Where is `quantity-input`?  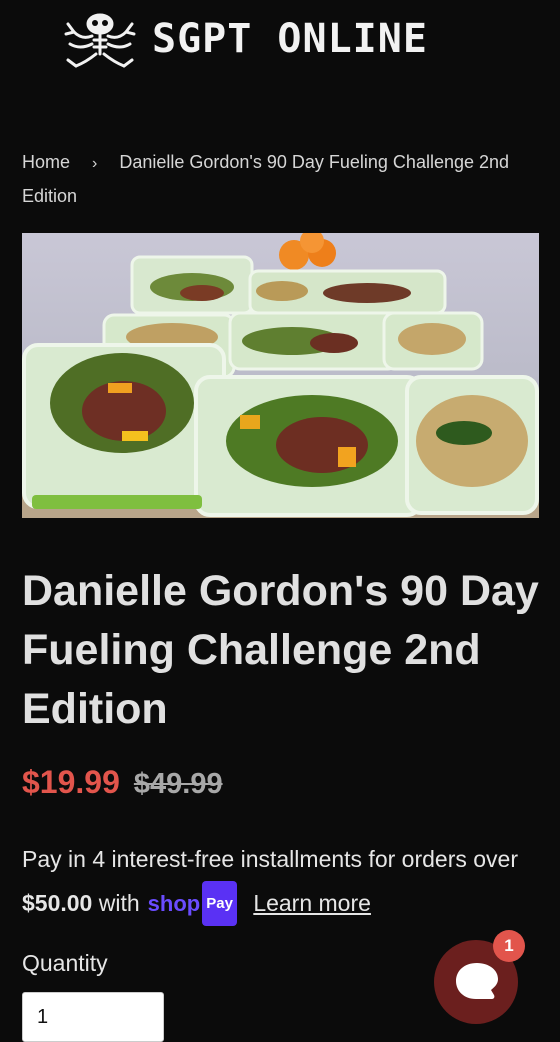
quantity-input is located at coordinates (93, 1017).